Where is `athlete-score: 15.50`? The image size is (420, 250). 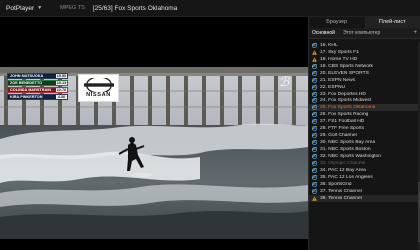
athlete-score: 15.50 is located at coordinates (61, 76).